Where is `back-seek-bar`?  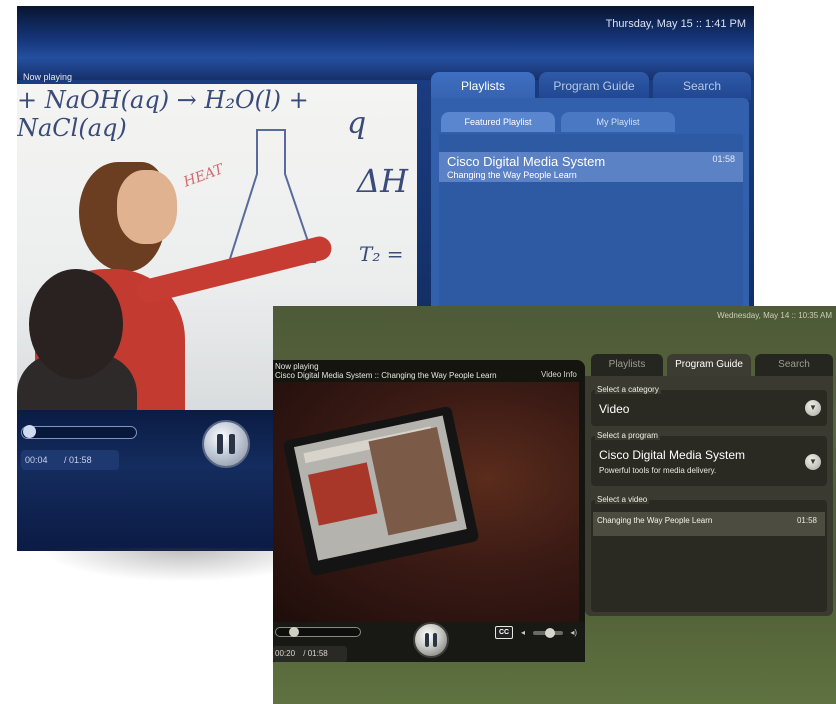
back-seek-bar is located at coordinates (79, 432).